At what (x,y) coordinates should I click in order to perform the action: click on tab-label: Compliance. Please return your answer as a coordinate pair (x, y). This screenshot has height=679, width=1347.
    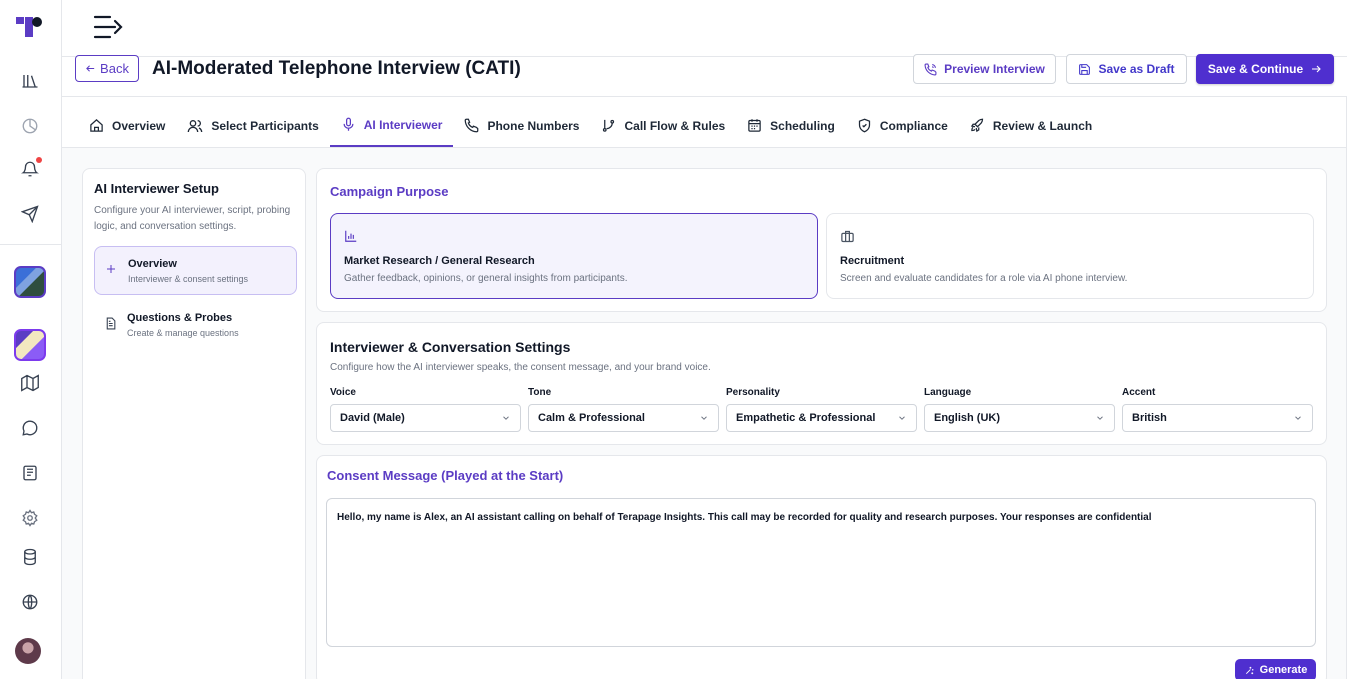
    Looking at the image, I should click on (913, 125).